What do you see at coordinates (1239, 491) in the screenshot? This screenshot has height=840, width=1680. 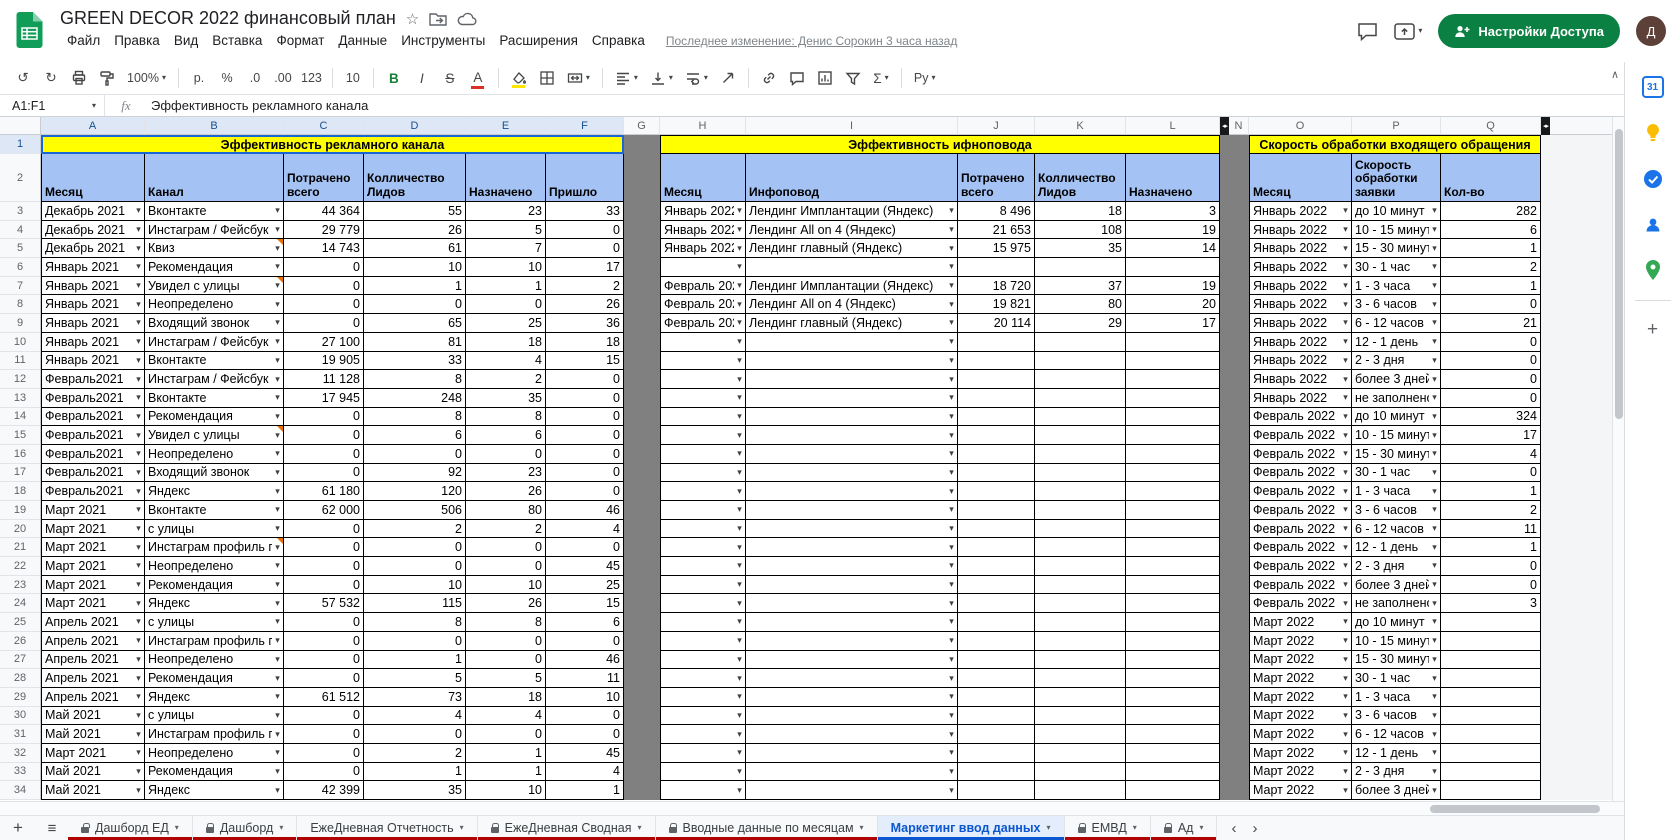 I see `cell-N18` at bounding box center [1239, 491].